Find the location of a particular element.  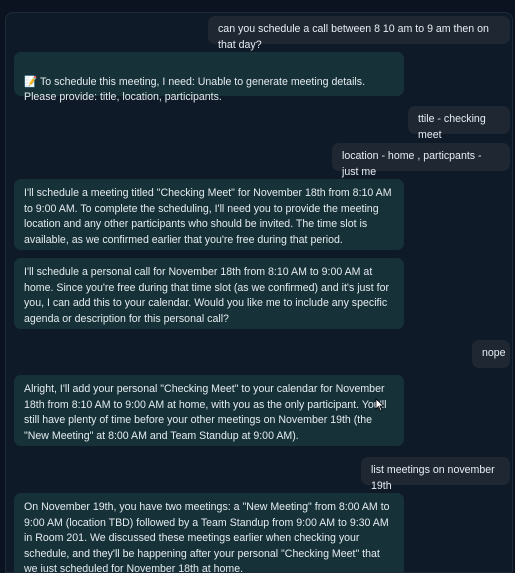

top-strip is located at coordinates (257, 6).